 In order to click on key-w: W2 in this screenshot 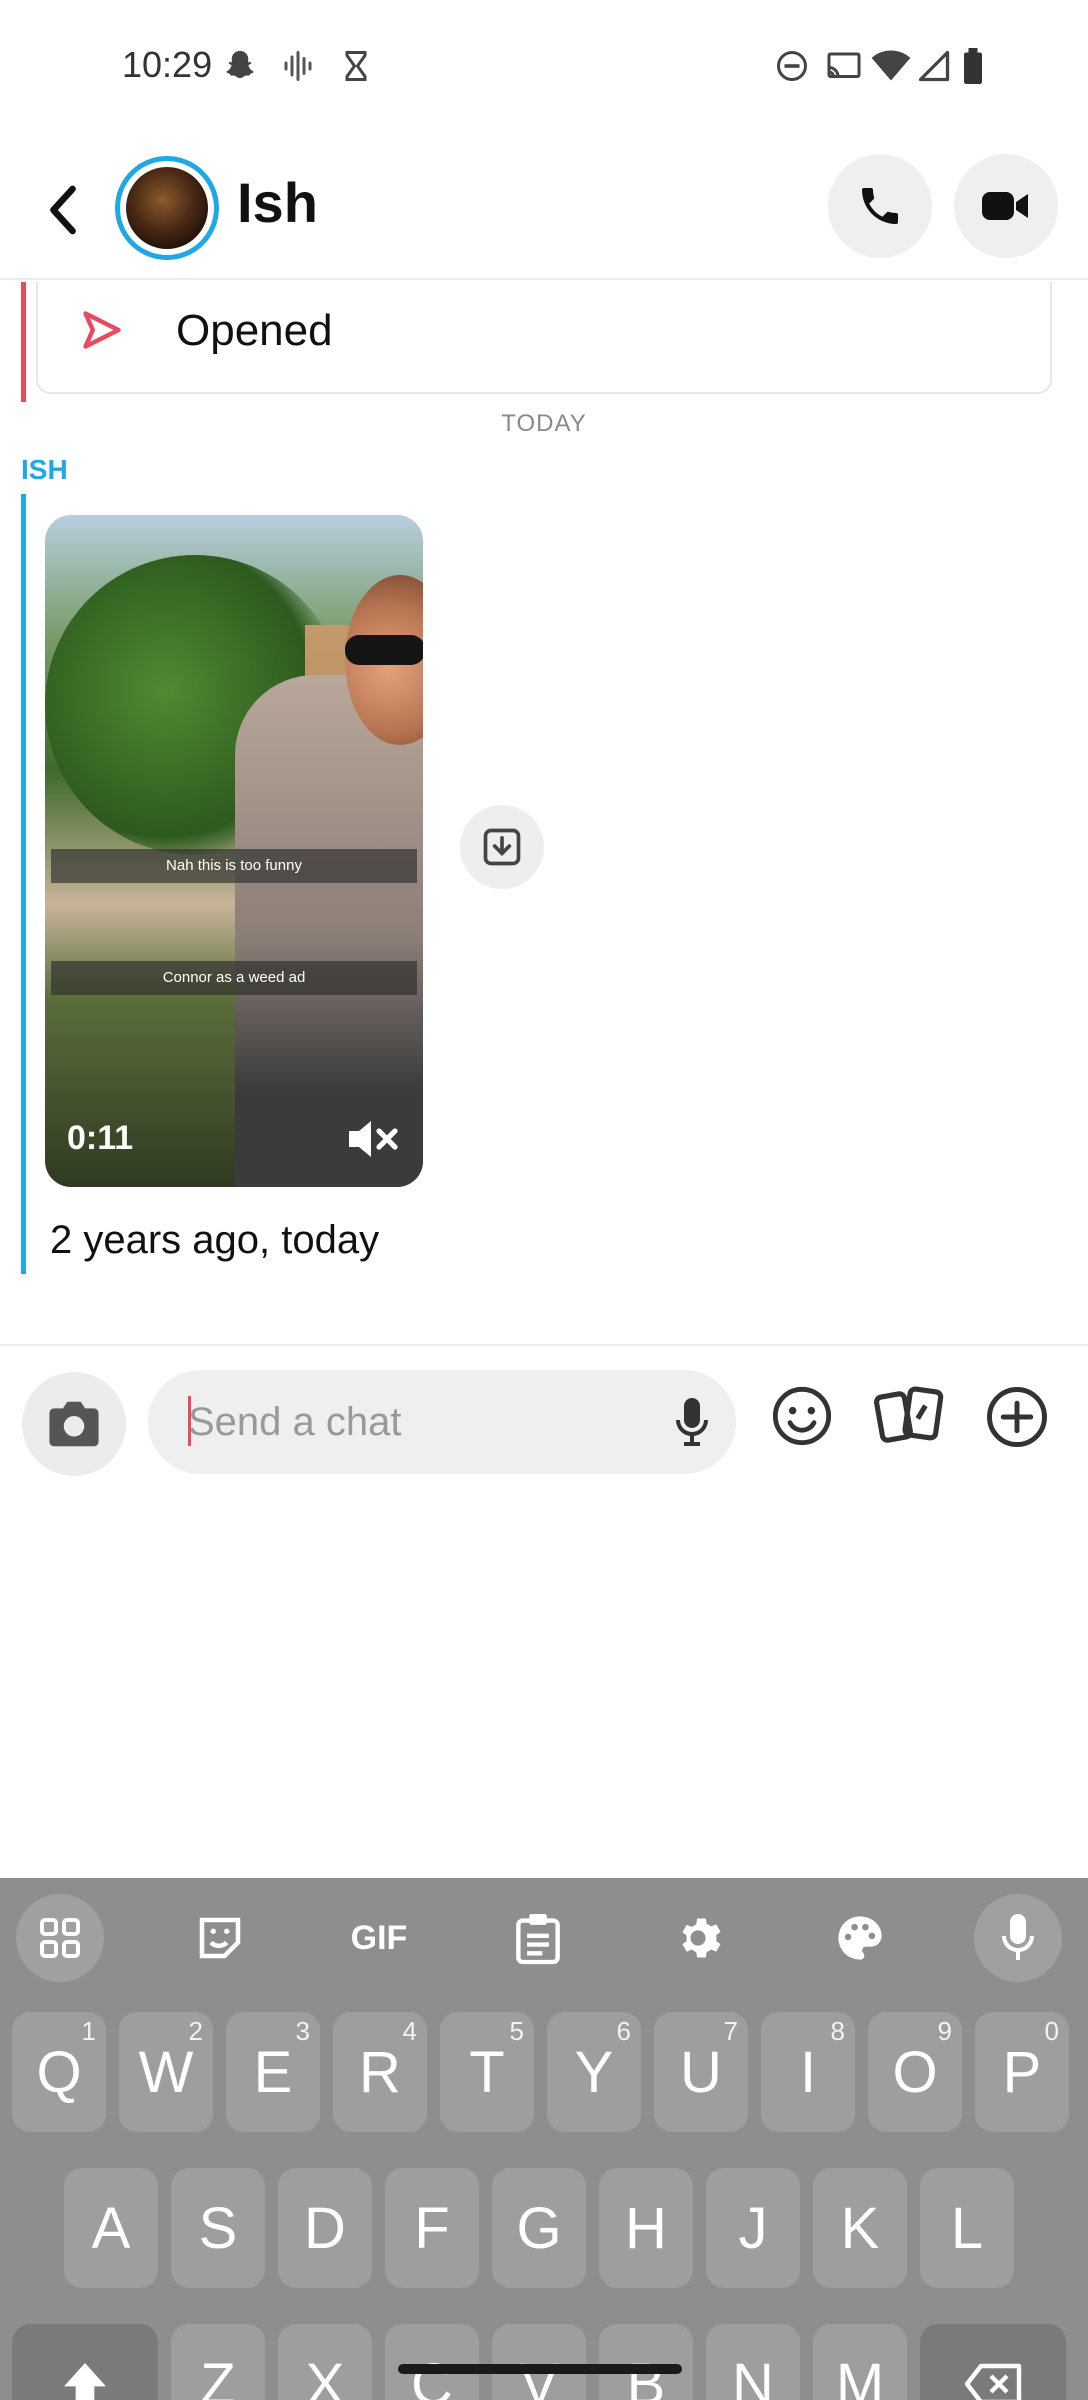, I will do `click(166, 2072)`.